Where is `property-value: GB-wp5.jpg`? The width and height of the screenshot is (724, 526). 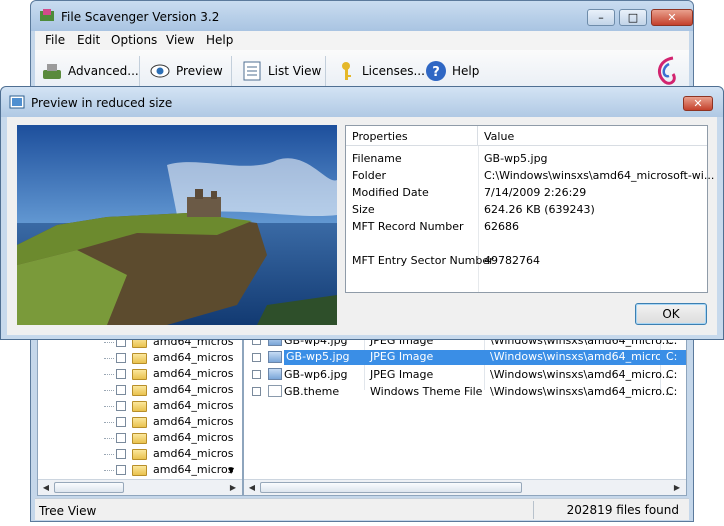
property-value: GB-wp5.jpg is located at coordinates (516, 158).